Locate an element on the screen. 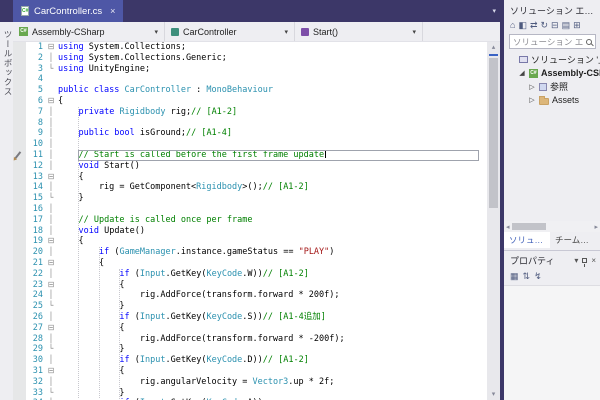 The image size is (600, 400). h-scroll-track is located at coordinates (552, 226).